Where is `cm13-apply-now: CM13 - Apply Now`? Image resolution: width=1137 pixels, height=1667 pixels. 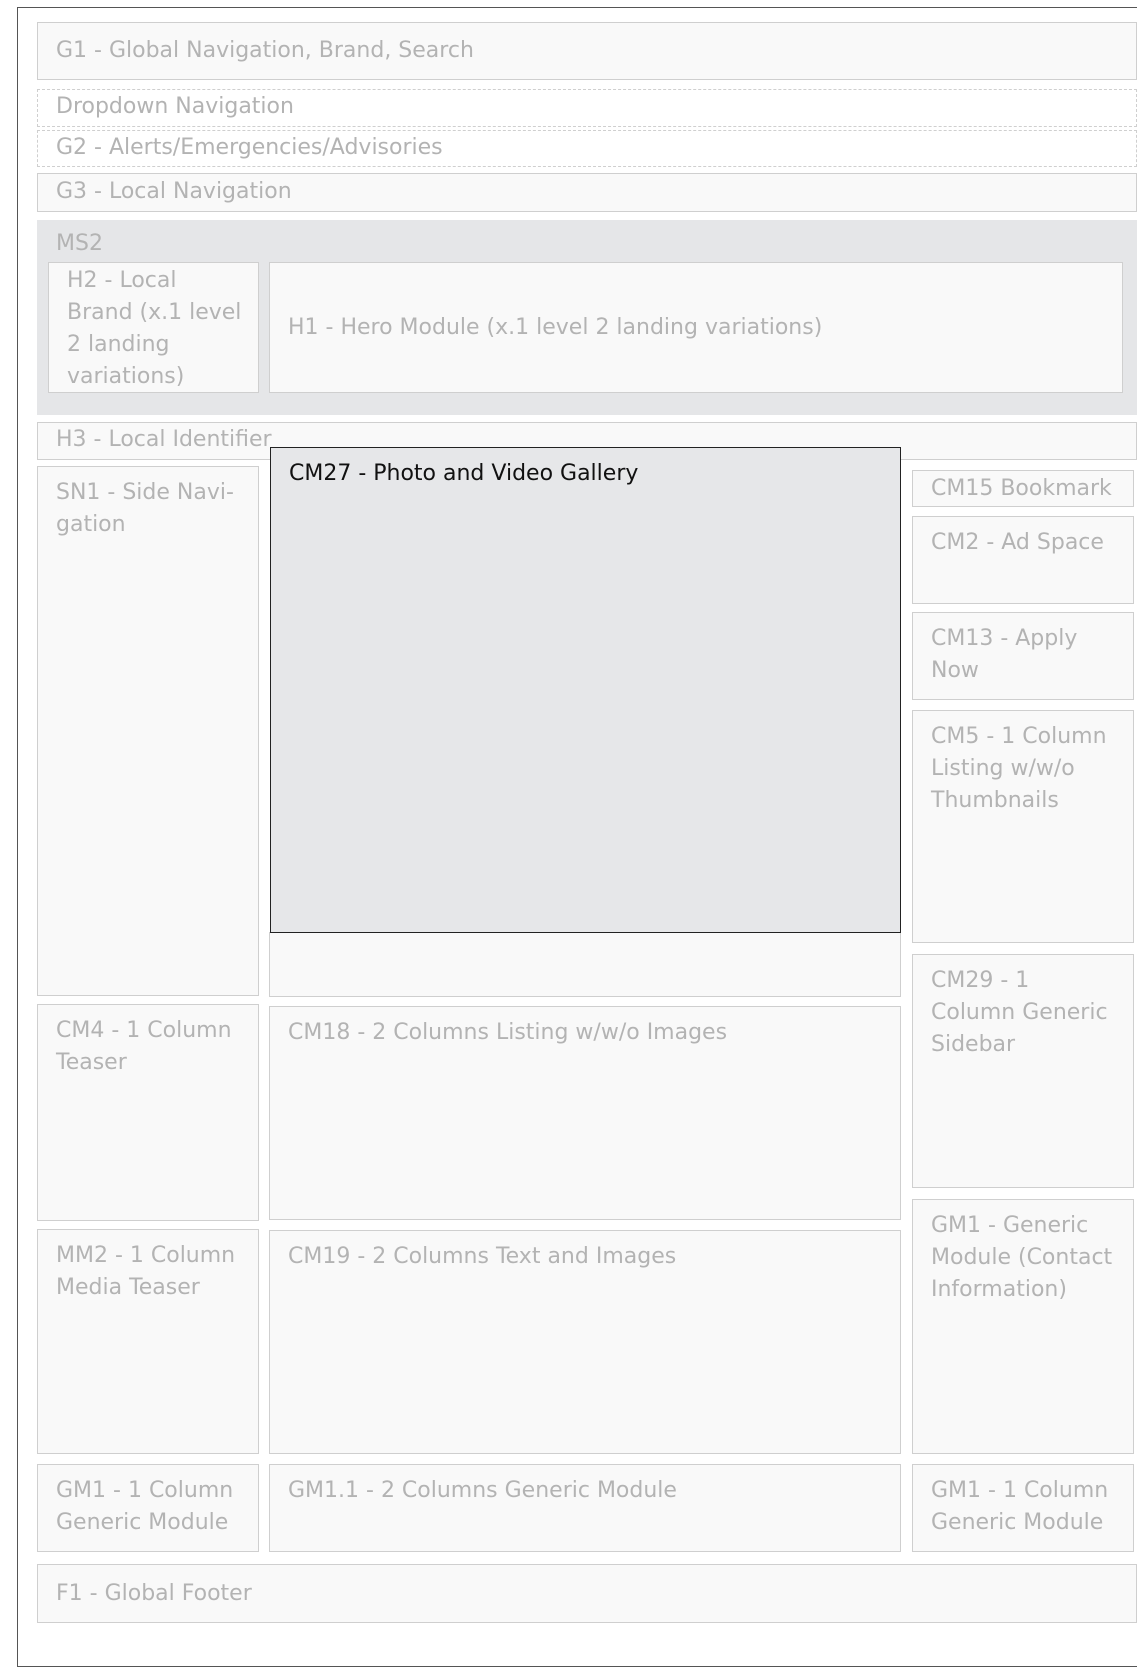 cm13-apply-now: CM13 - Apply Now is located at coordinates (1023, 656).